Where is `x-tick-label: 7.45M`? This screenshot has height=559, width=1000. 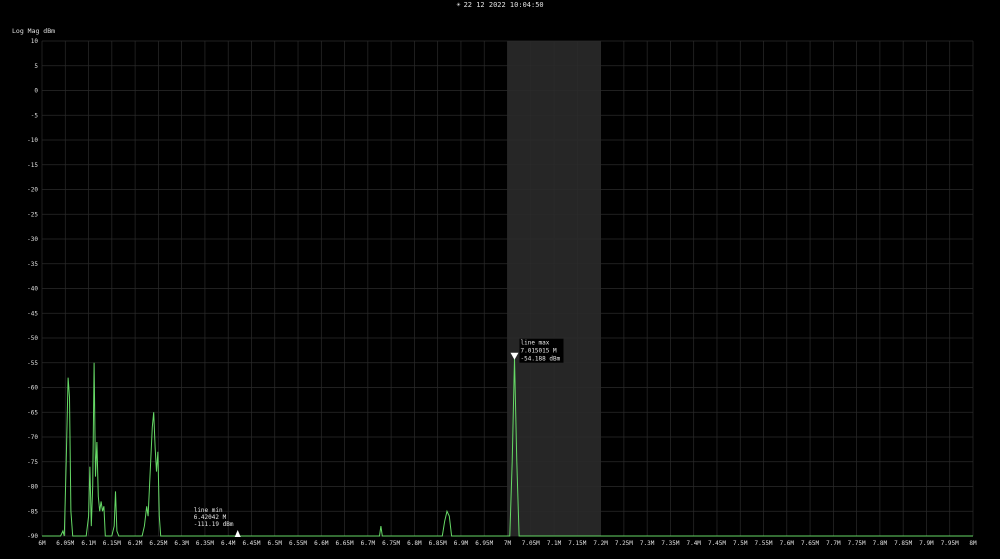
x-tick-label: 7.45M is located at coordinates (717, 543).